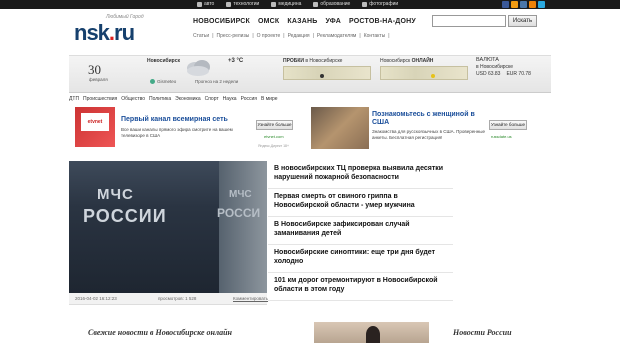  I want to click on subnav-link: Редакция, so click(299, 36).